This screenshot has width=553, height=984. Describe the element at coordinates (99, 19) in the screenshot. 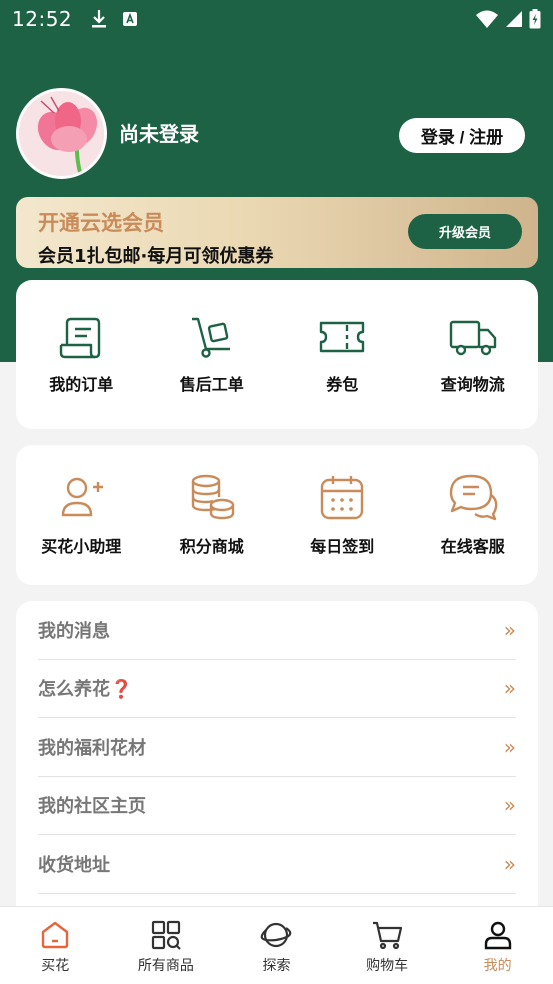

I see `download-icon` at that location.